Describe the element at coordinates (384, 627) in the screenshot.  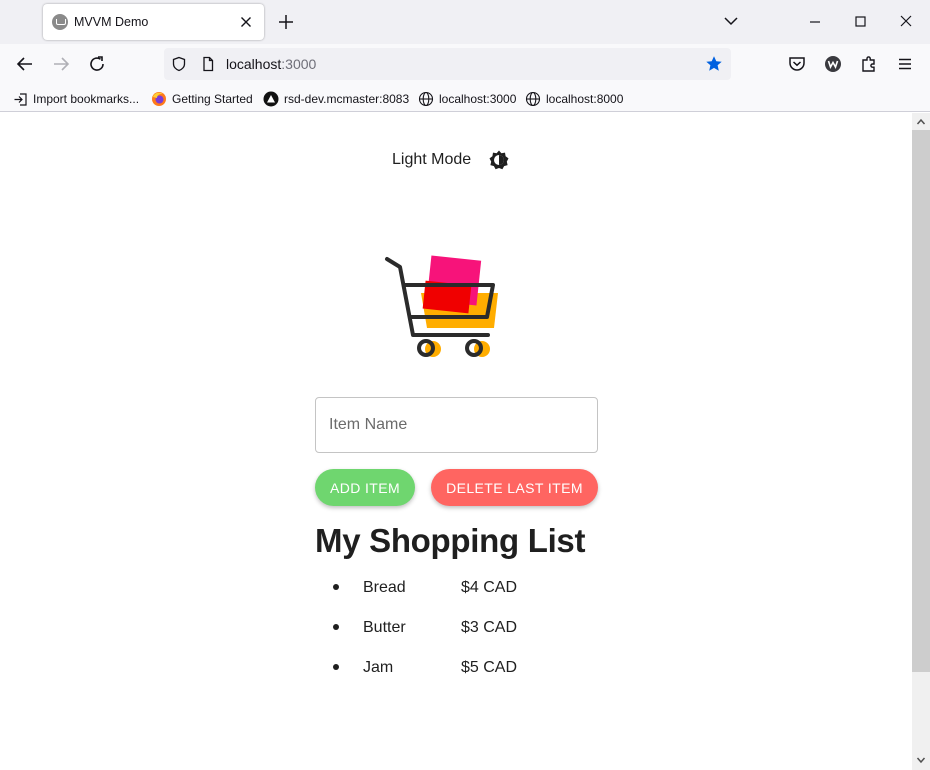
I see `item-name: Butter` at that location.